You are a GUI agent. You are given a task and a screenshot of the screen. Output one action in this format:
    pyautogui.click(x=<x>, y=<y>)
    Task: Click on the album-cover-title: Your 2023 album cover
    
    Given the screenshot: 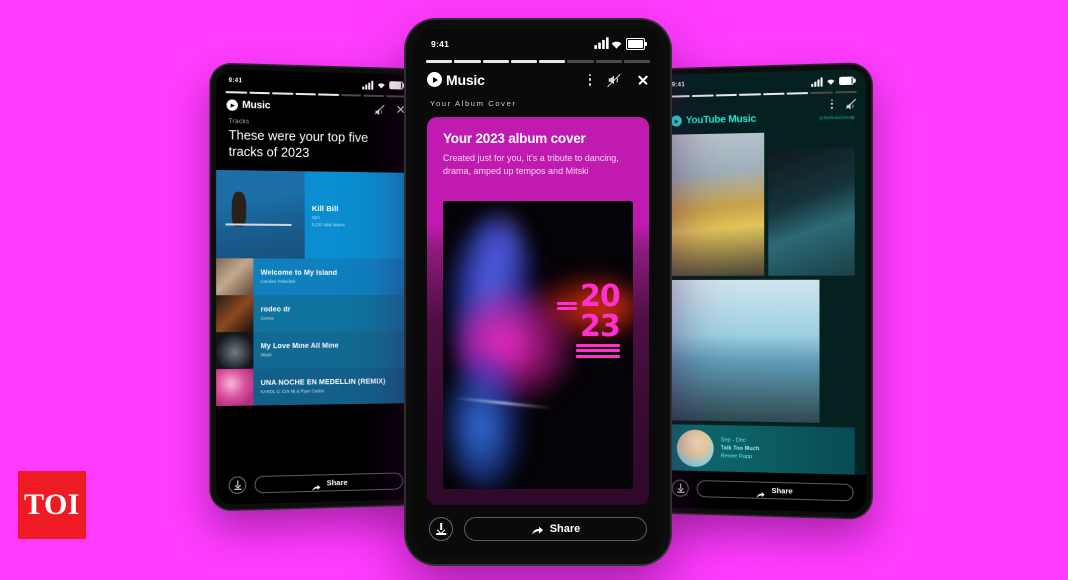 What is the action you would take?
    pyautogui.click(x=514, y=138)
    